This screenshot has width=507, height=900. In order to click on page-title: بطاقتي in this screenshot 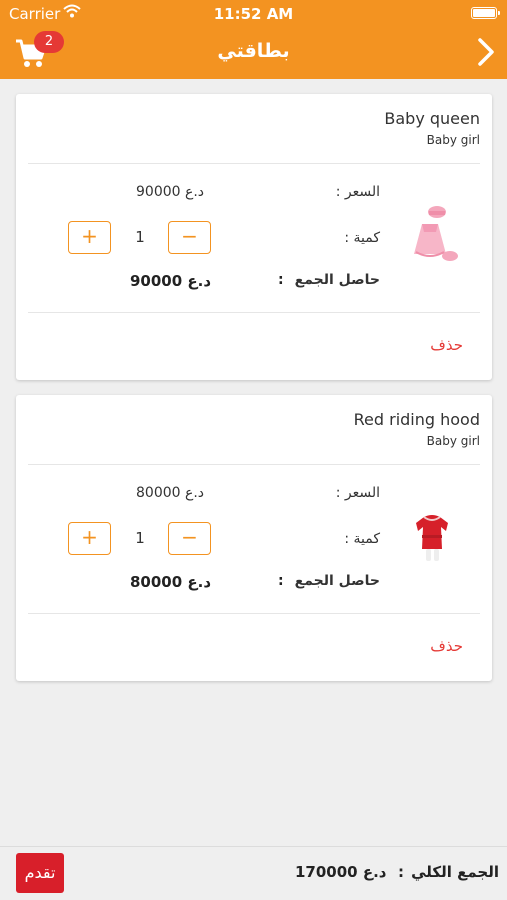, I will do `click(253, 51)`.